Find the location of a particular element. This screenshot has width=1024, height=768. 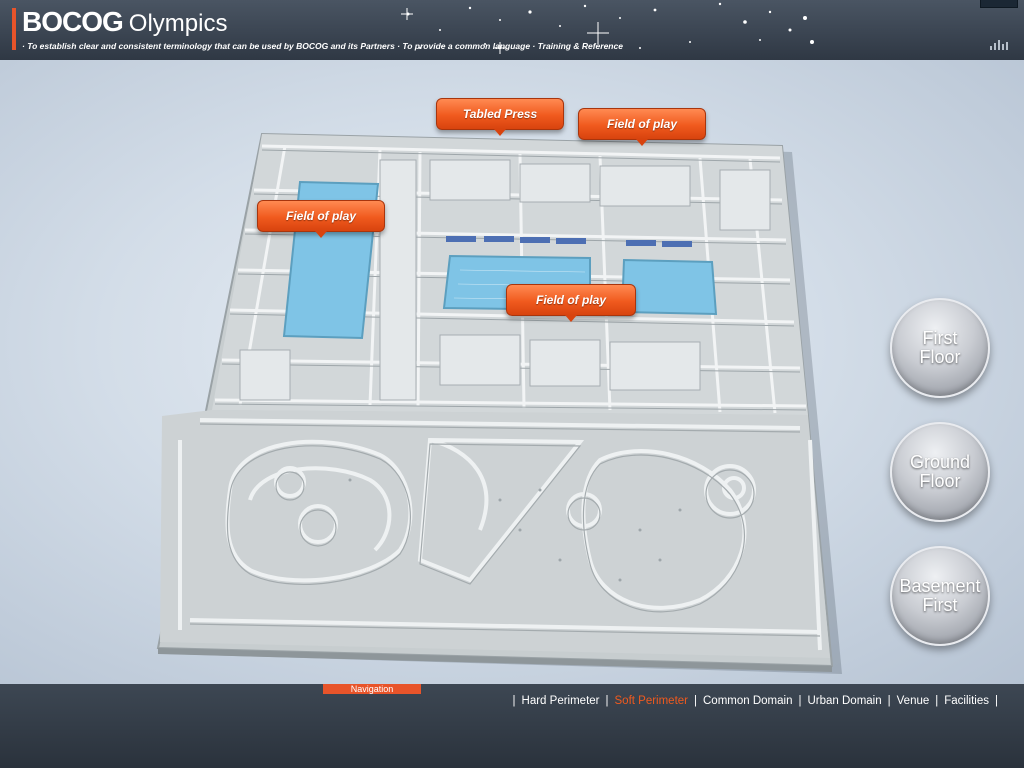

brand-accent-bar is located at coordinates (14, 29).